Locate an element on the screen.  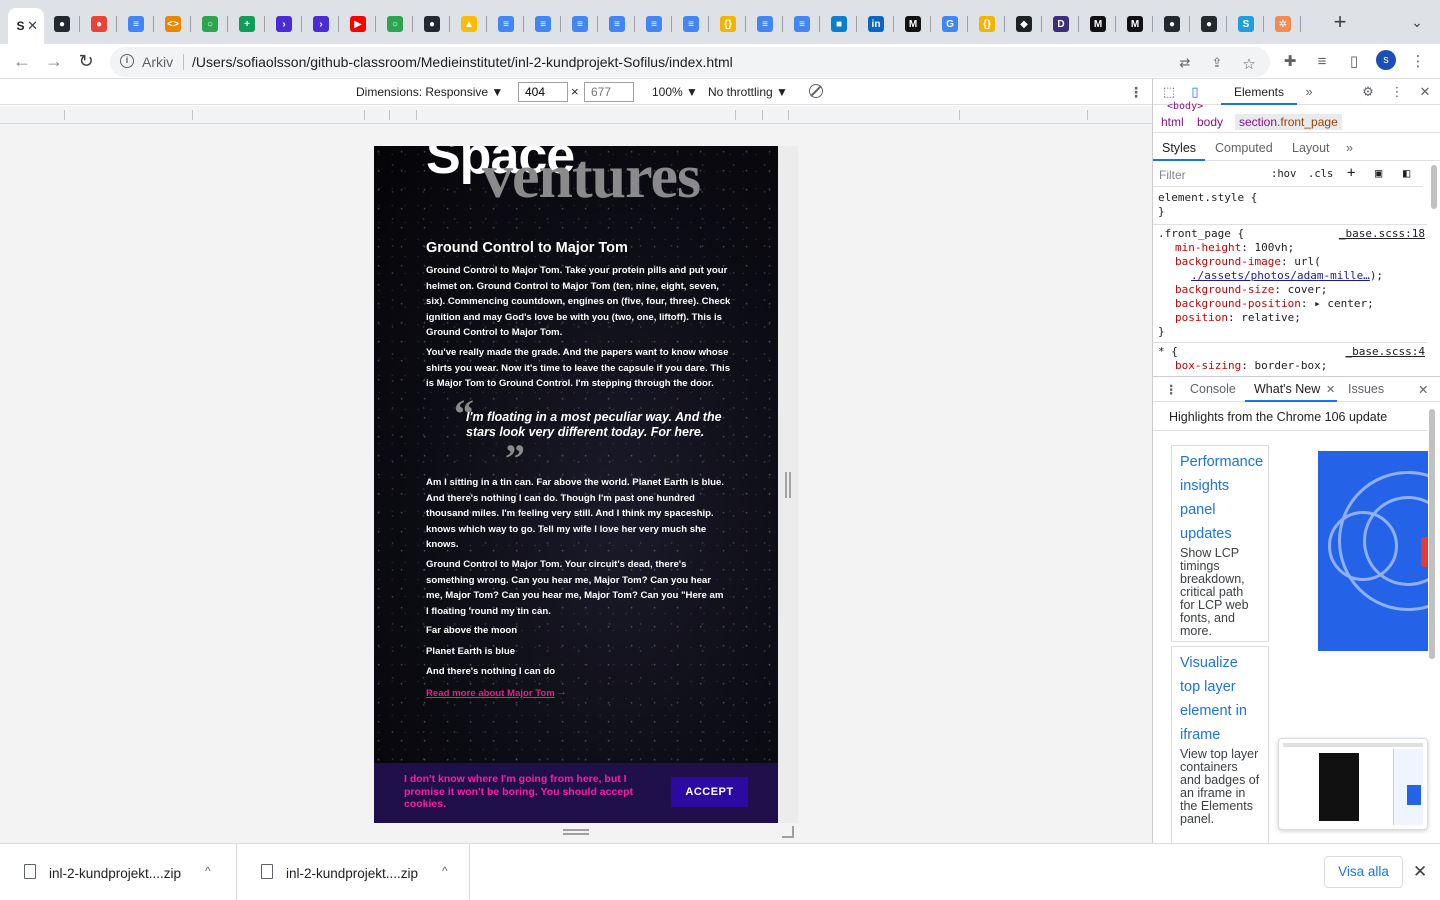
css-property: position: relative; is located at coordinates (1238, 318).